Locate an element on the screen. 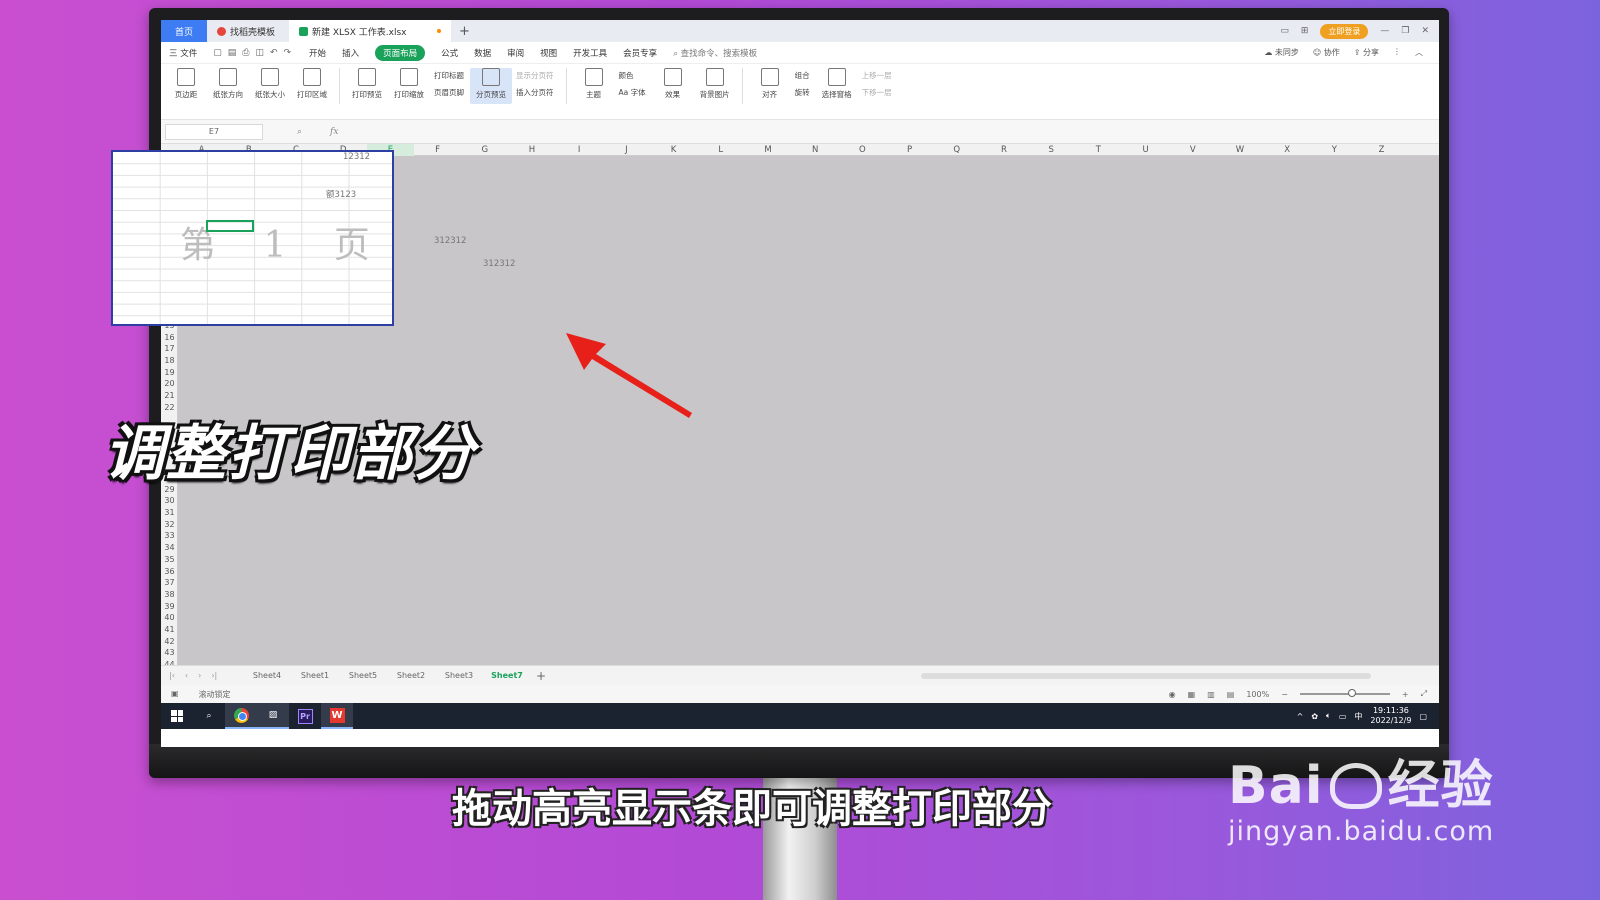 The width and height of the screenshot is (1600, 900). watermark-brand-left: Bai is located at coordinates (1276, 786).